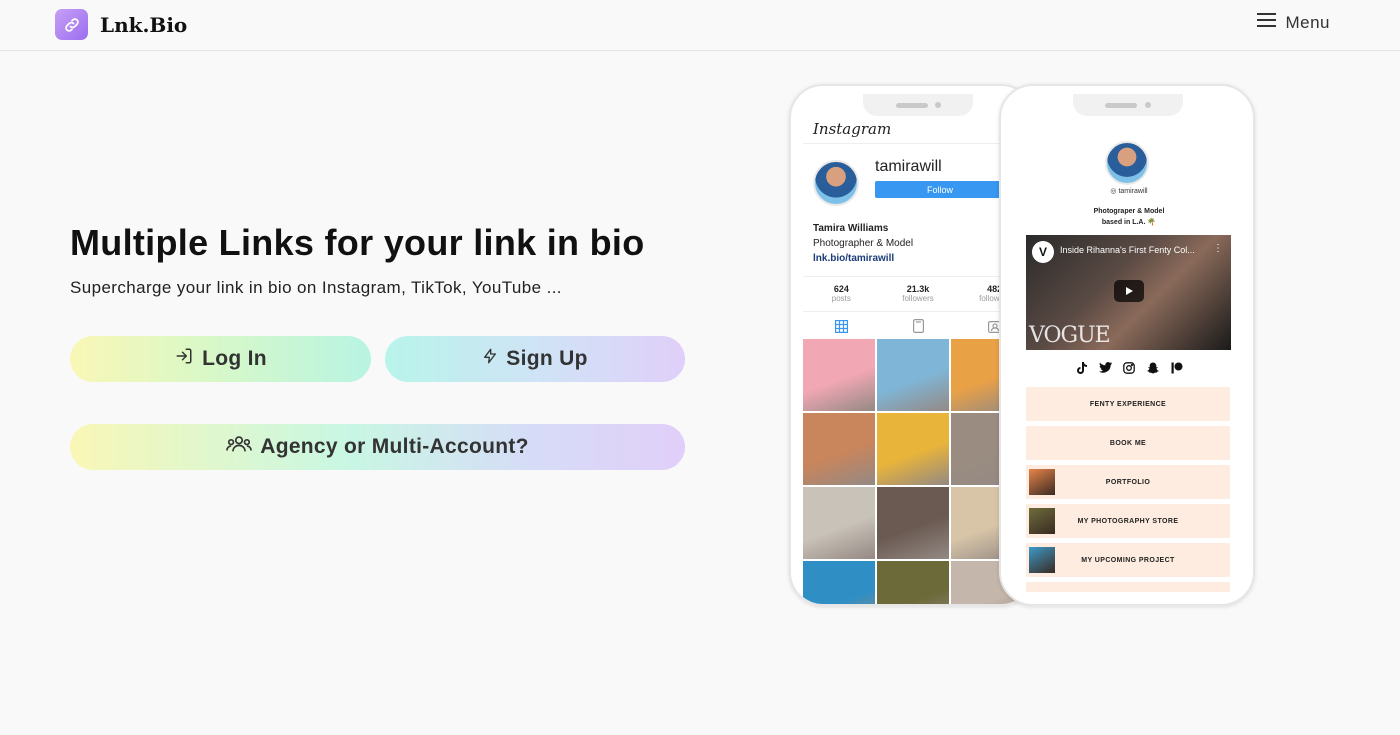  What do you see at coordinates (357, 242) in the screenshot?
I see `hero-title: Multiple Links for your link in bio` at bounding box center [357, 242].